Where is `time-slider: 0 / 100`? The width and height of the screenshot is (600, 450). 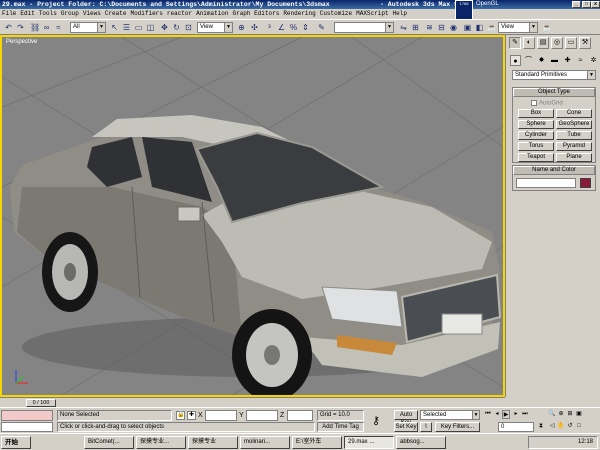 time-slider: 0 / 100 is located at coordinates (41, 403).